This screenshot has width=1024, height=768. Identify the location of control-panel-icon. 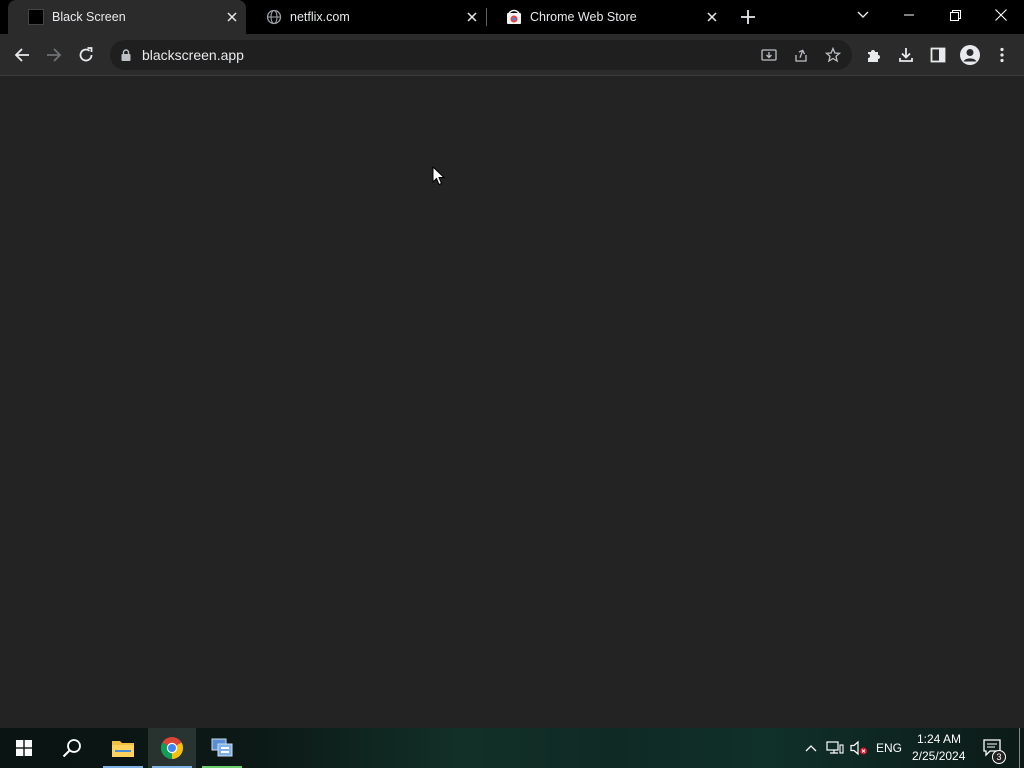
(222, 748).